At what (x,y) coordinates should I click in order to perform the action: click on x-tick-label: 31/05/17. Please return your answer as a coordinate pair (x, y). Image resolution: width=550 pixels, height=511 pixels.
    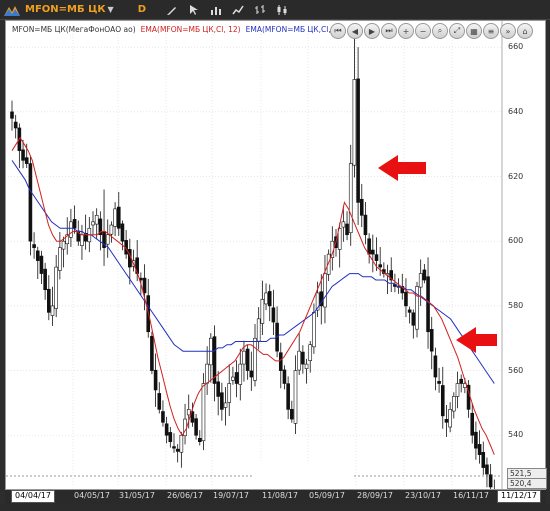
    Looking at the image, I should click on (137, 495).